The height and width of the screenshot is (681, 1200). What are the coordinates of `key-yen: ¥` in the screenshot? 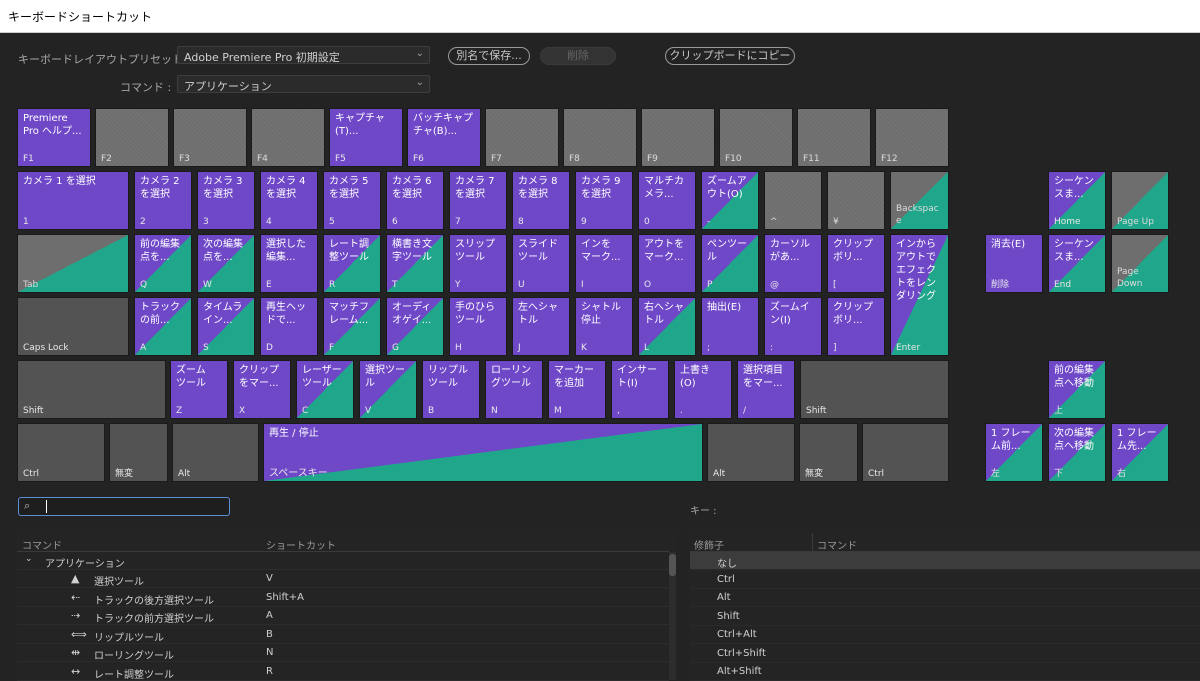 It's located at (856, 200).